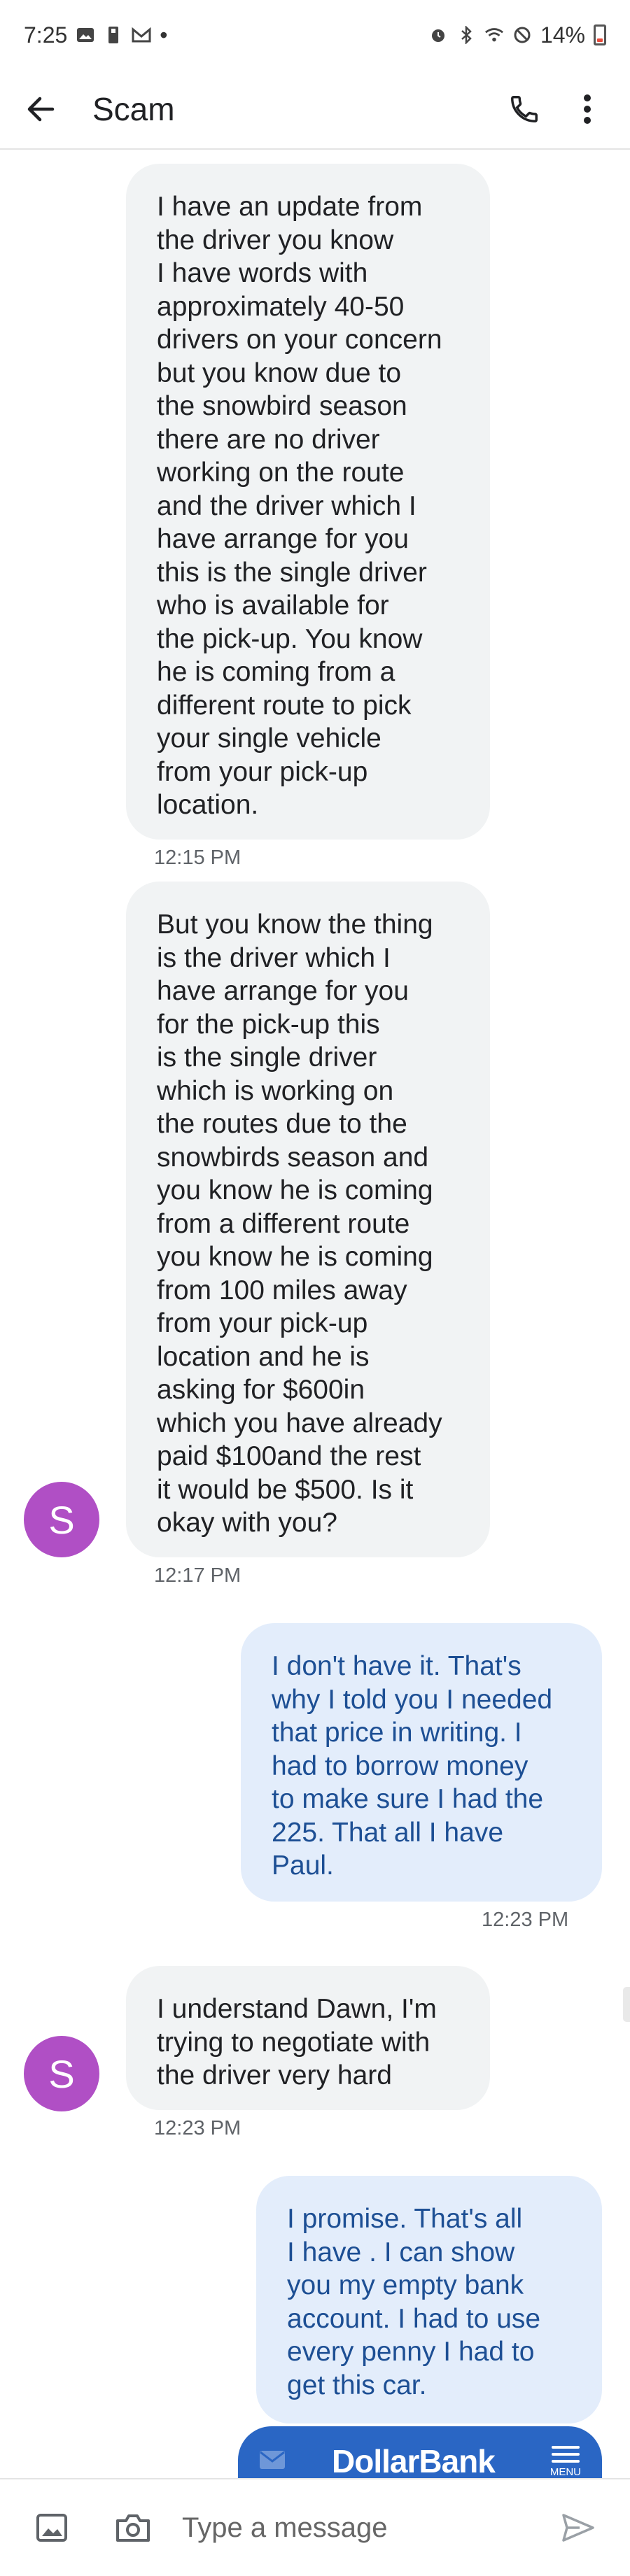  I want to click on message-timestamp: 12:15 PM, so click(197, 858).